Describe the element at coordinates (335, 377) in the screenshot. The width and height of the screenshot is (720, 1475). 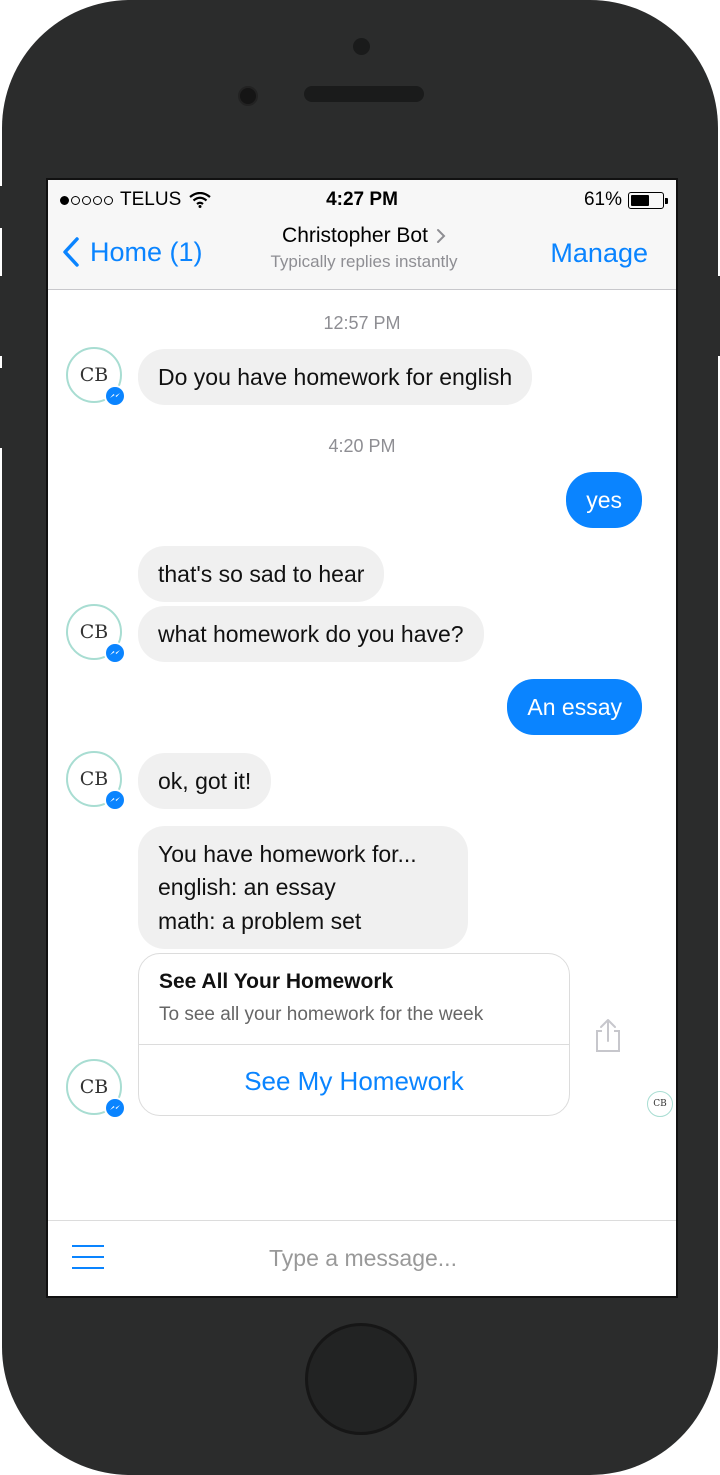
I see `message-bubble-incoming: Do you have homework for english` at that location.